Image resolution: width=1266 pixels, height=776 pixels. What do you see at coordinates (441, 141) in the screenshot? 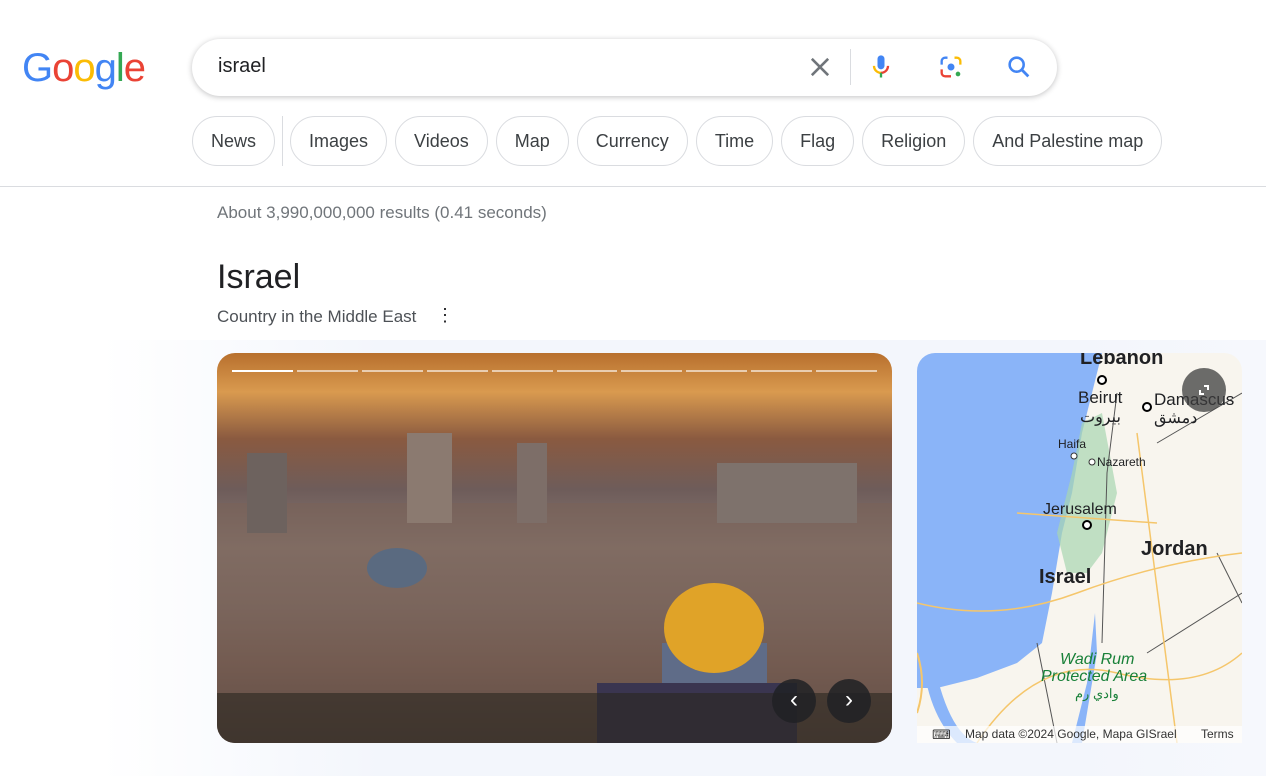
I see `chip-videos: Videos` at bounding box center [441, 141].